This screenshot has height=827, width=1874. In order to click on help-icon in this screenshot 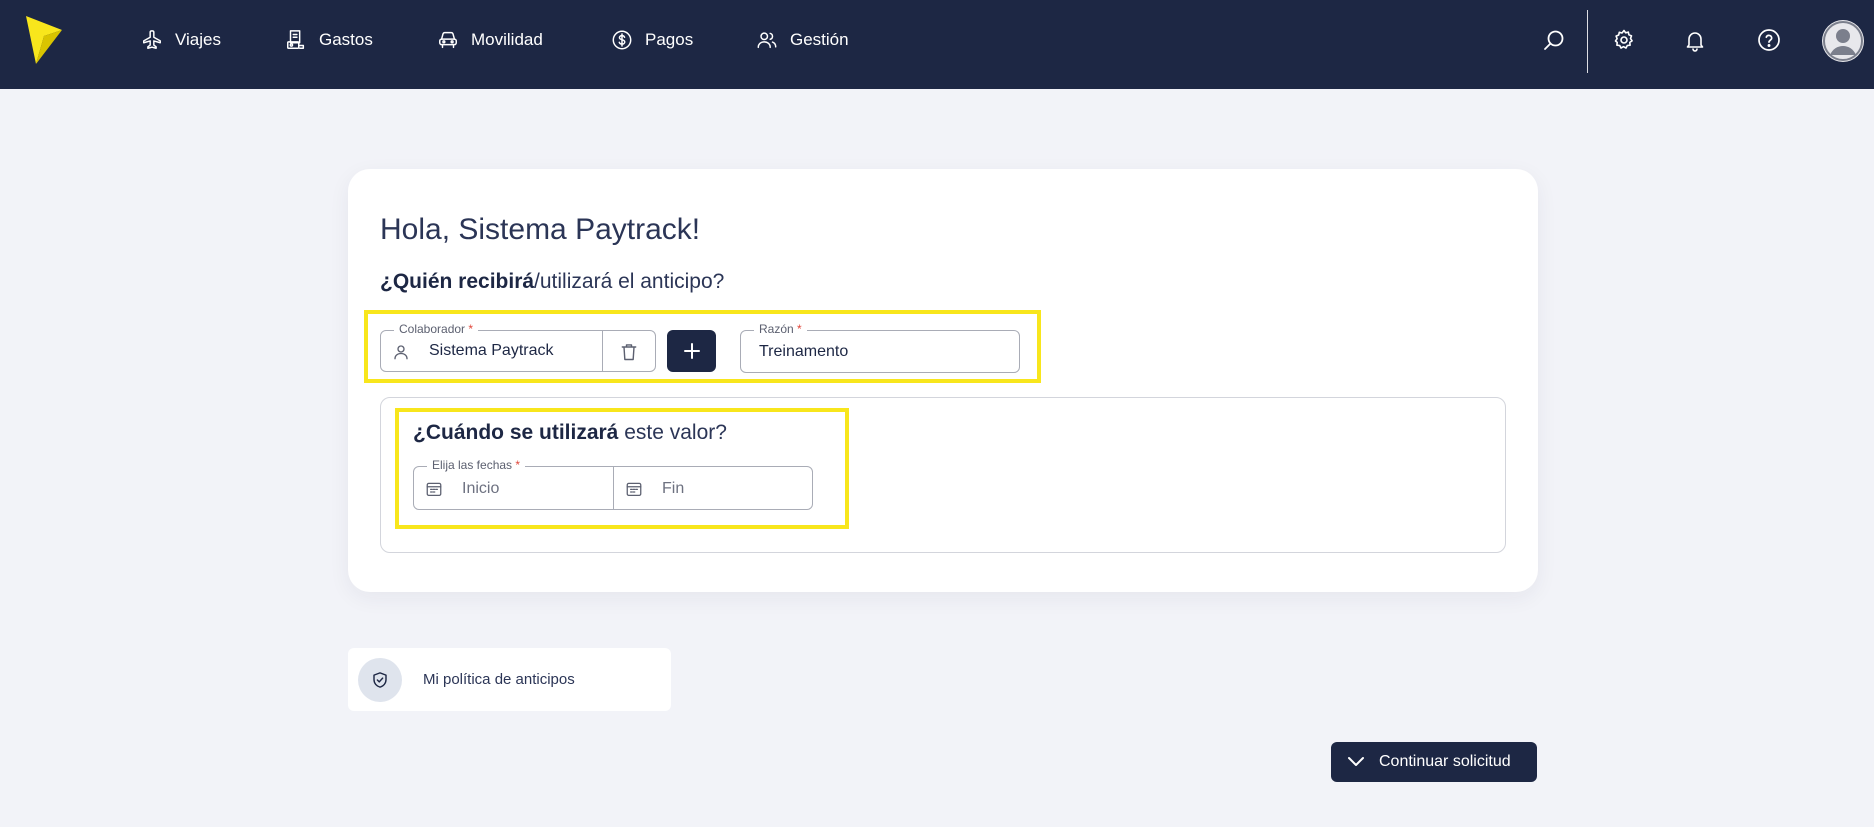, I will do `click(1769, 40)`.